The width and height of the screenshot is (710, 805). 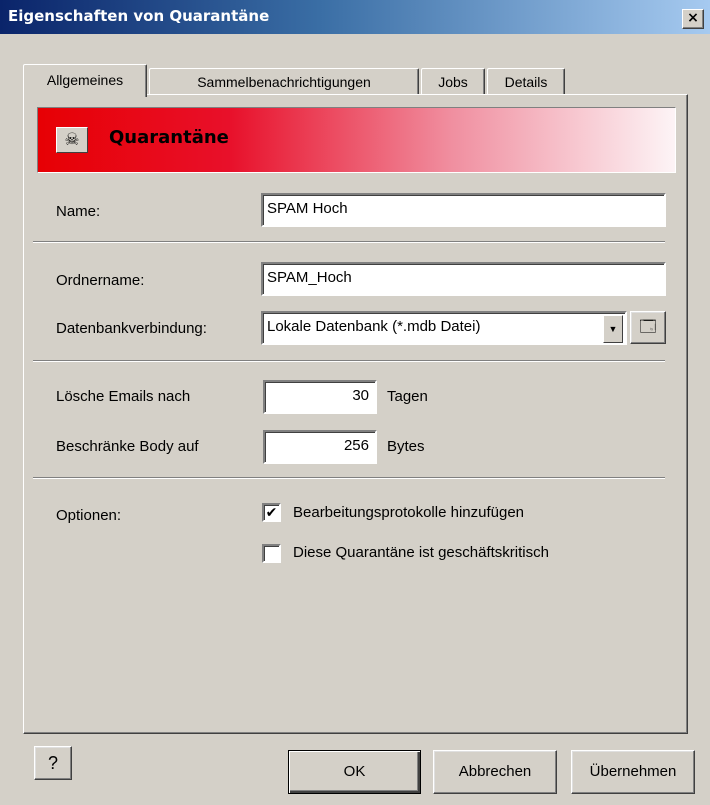 I want to click on tab-sammelbenachrichtigungen: Sammelbenachrichtigungen, so click(x=284, y=81).